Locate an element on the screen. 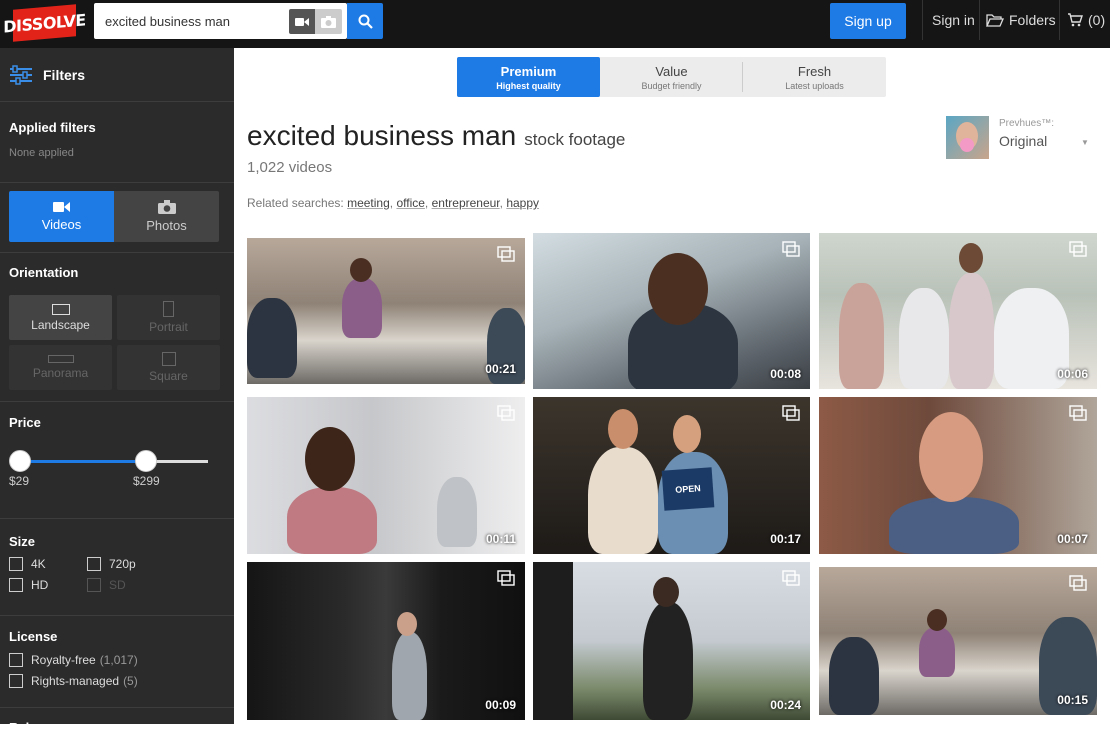 This screenshot has width=1110, height=748. signin-label: Sign in is located at coordinates (953, 20).